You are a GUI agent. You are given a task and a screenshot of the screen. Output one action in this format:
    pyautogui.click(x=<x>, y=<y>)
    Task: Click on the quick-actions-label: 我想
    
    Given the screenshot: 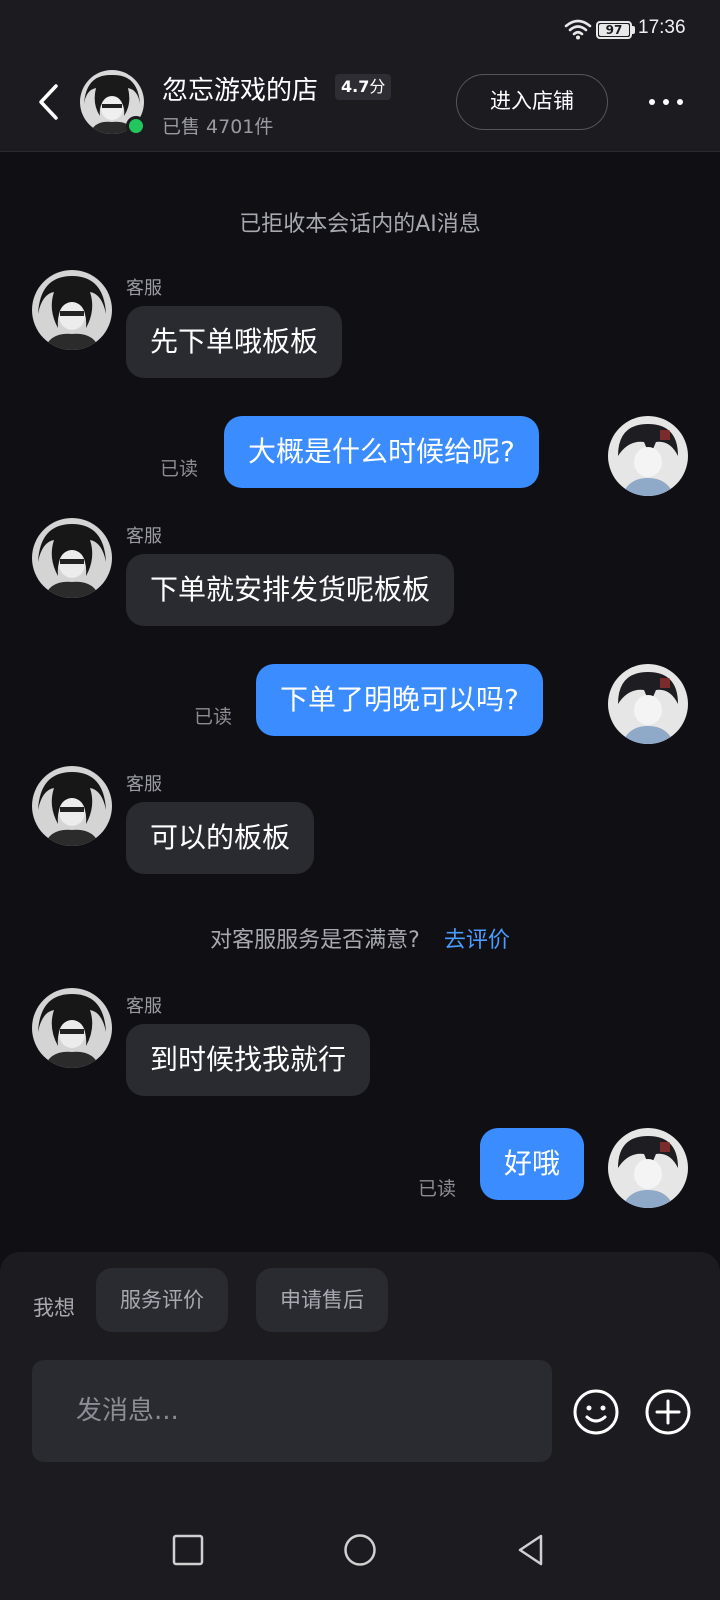 What is the action you would take?
    pyautogui.click(x=54, y=1308)
    